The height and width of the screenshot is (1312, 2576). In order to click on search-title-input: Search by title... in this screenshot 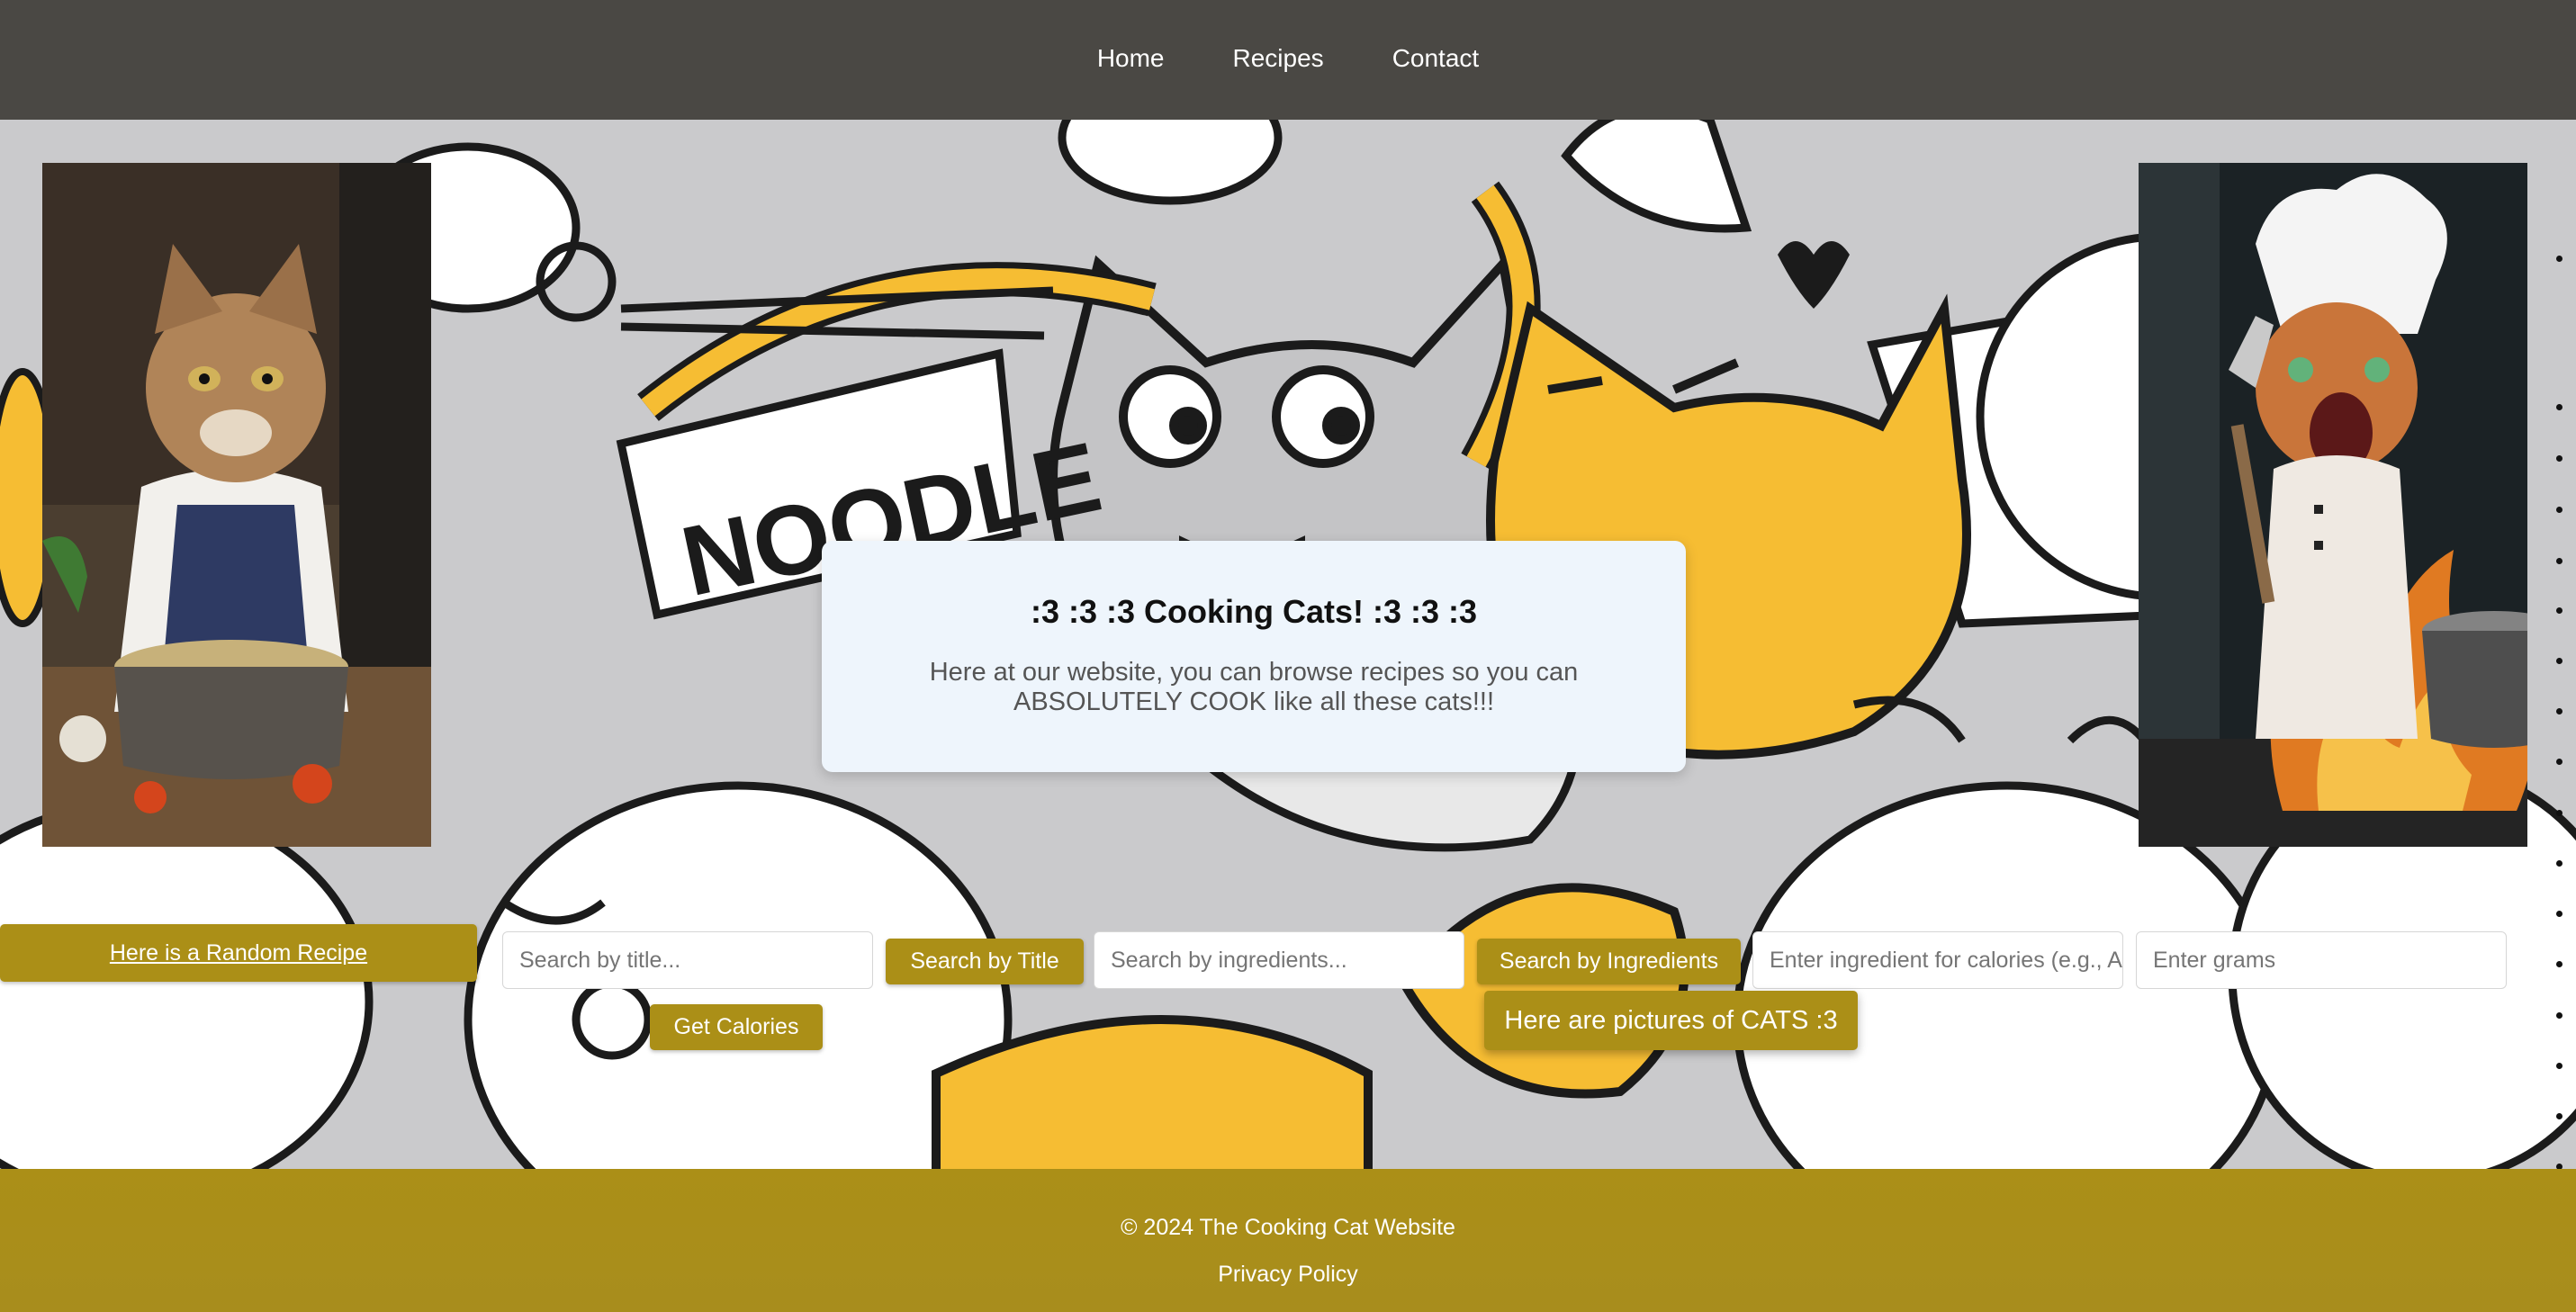, I will do `click(687, 960)`.